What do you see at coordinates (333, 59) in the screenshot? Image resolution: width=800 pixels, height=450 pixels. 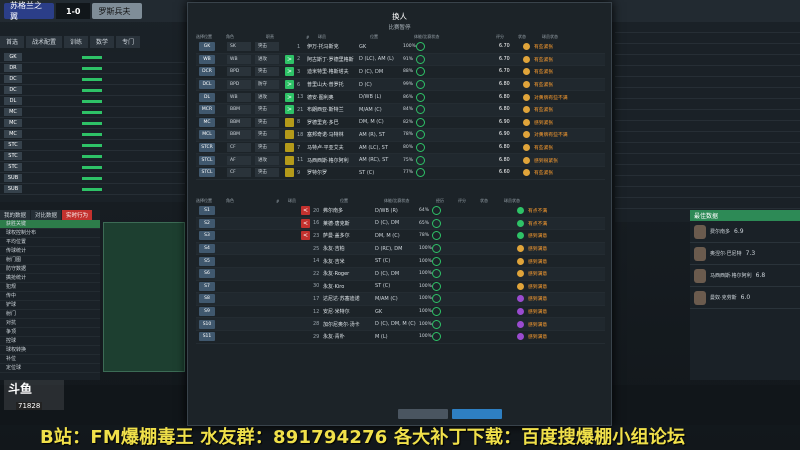 I see `player-name: 阿古斯丁·罗德里格斯` at bounding box center [333, 59].